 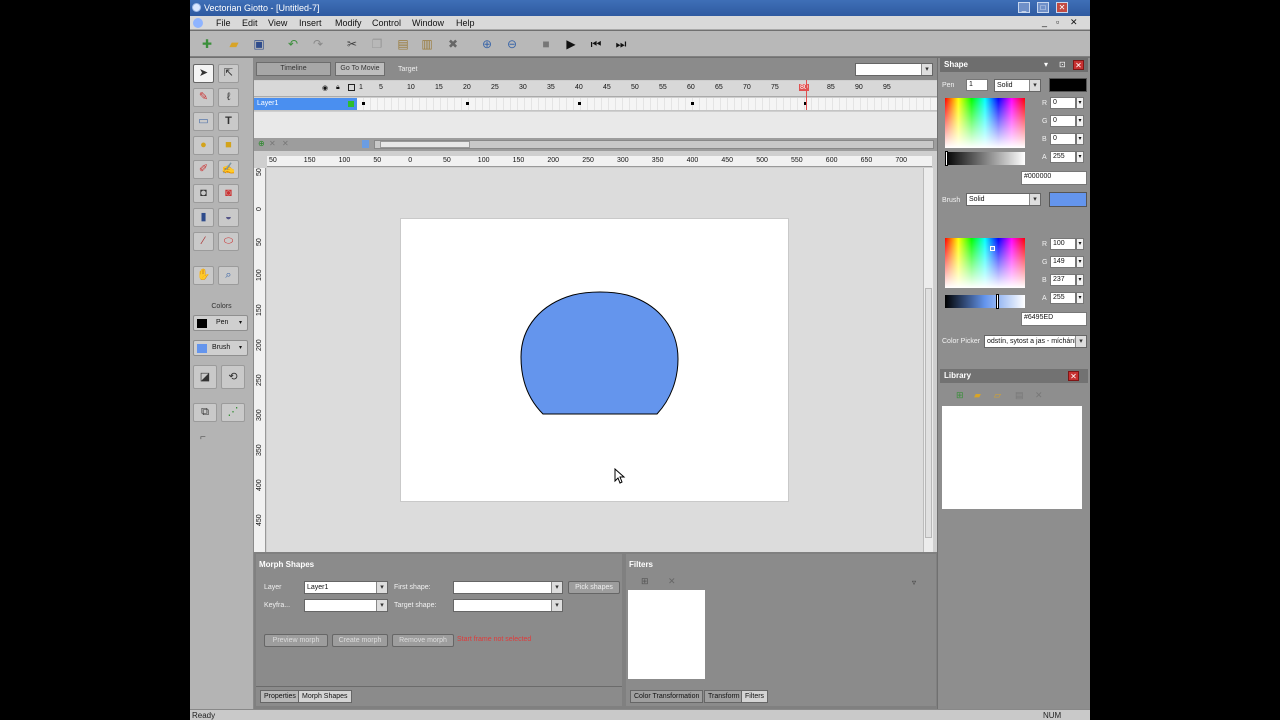 What do you see at coordinates (1080, 121) in the screenshot?
I see `pen-g-spin: ▾` at bounding box center [1080, 121].